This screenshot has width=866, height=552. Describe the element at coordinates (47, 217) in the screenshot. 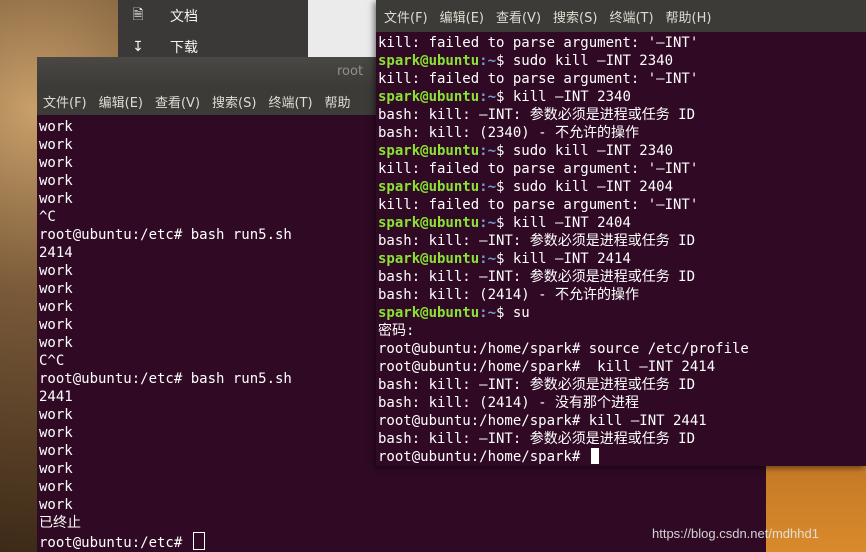

I see `terminal-line-text: ^C` at that location.